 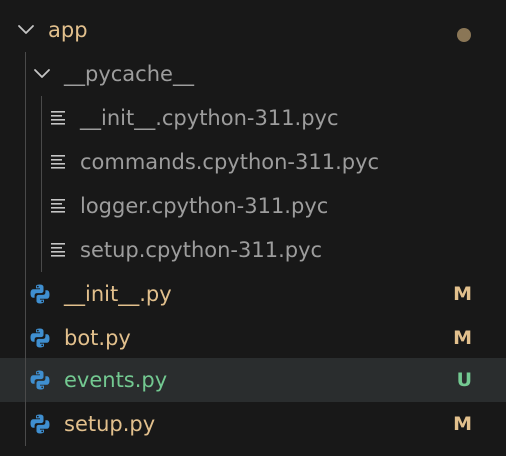 I want to click on file-name: setup.py, so click(x=110, y=424).